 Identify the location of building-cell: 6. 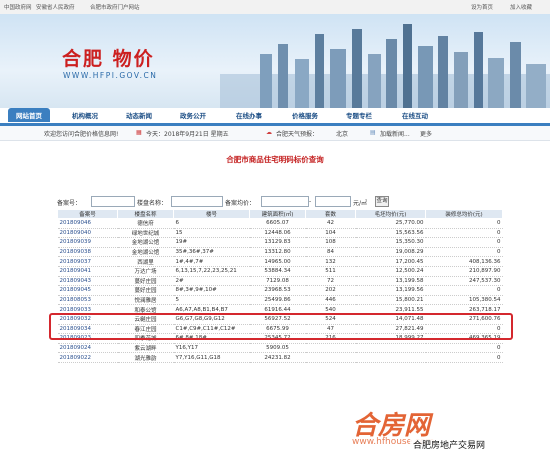
(211, 223).